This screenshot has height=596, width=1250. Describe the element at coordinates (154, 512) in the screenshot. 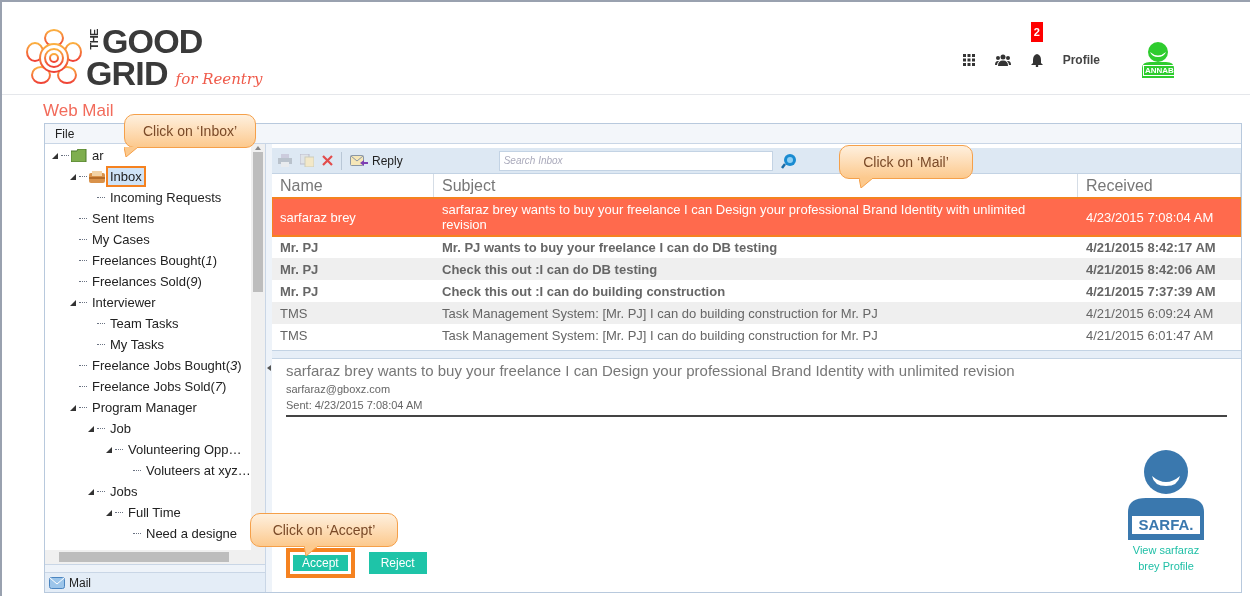

I see `tree-item: Full Time` at that location.